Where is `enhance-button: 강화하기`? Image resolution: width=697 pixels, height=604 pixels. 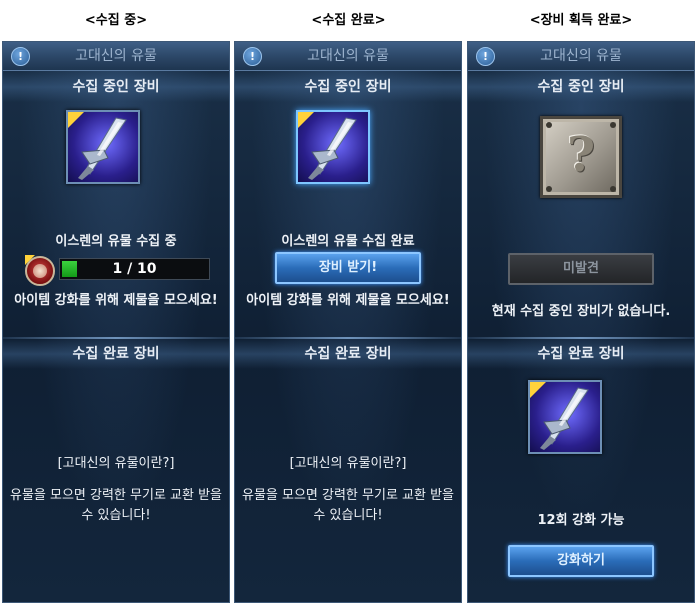 enhance-button: 강화하기 is located at coordinates (581, 561).